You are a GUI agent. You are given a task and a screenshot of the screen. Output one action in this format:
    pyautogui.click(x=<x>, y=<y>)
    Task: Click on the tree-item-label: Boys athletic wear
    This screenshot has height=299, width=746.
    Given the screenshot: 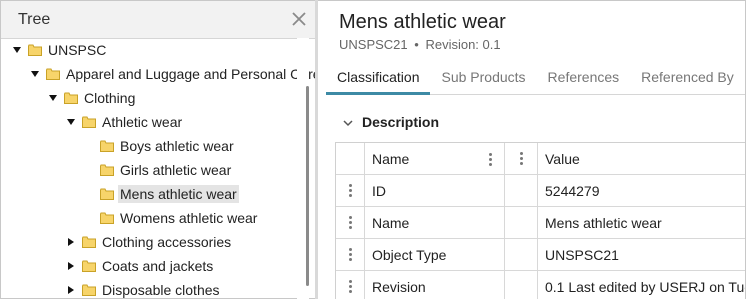 What is the action you would take?
    pyautogui.click(x=177, y=146)
    